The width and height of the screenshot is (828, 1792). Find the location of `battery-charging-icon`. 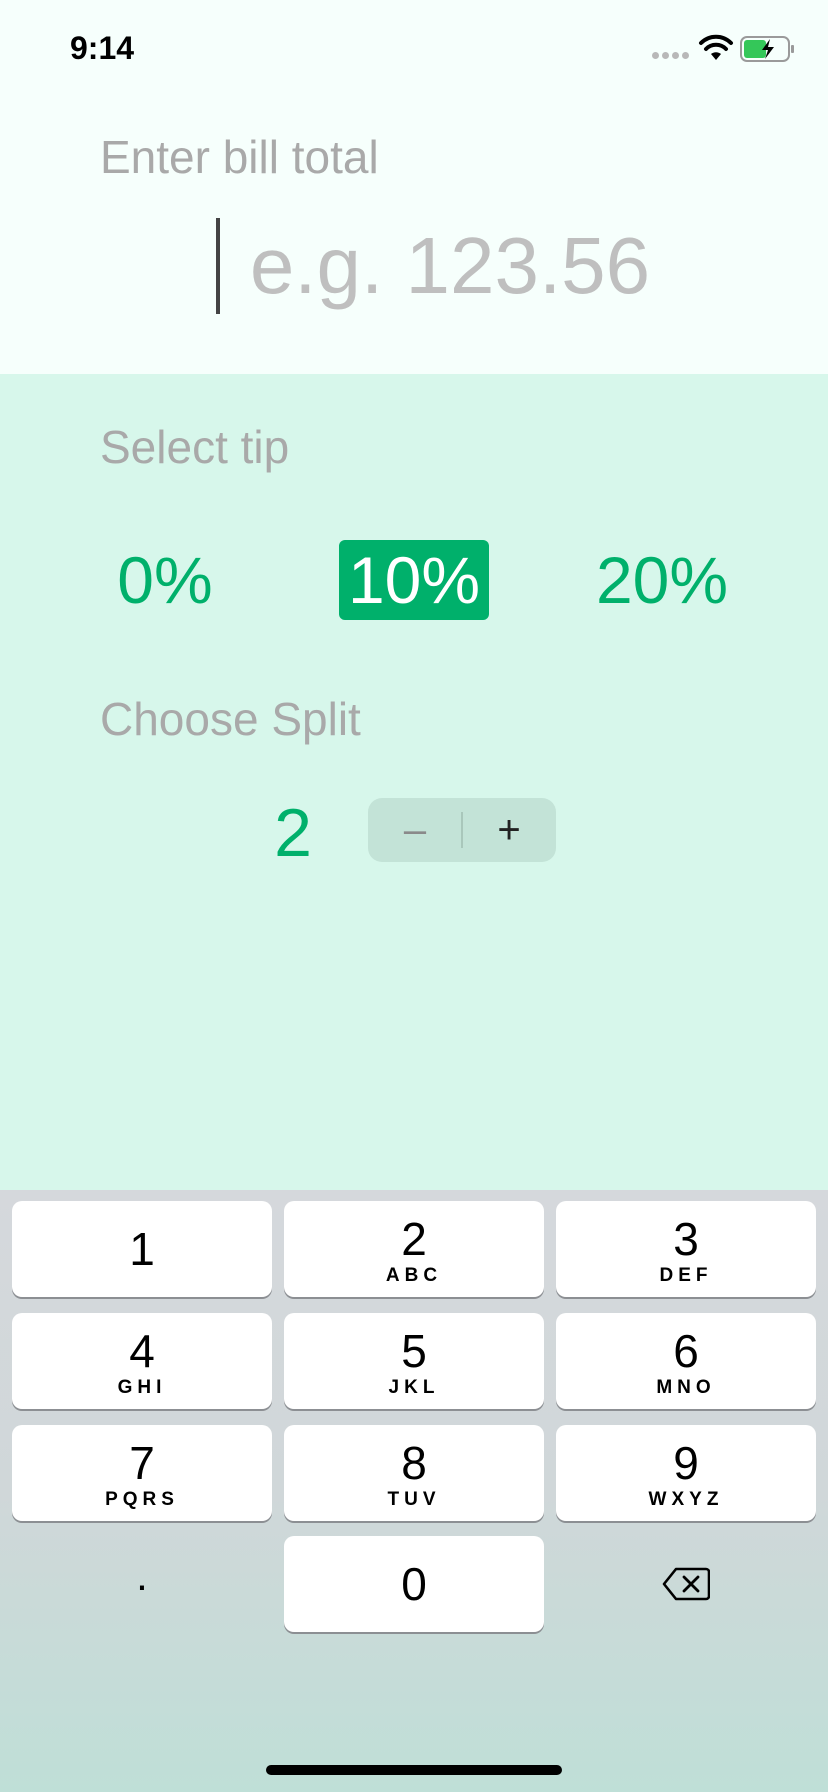

battery-charging-icon is located at coordinates (767, 49).